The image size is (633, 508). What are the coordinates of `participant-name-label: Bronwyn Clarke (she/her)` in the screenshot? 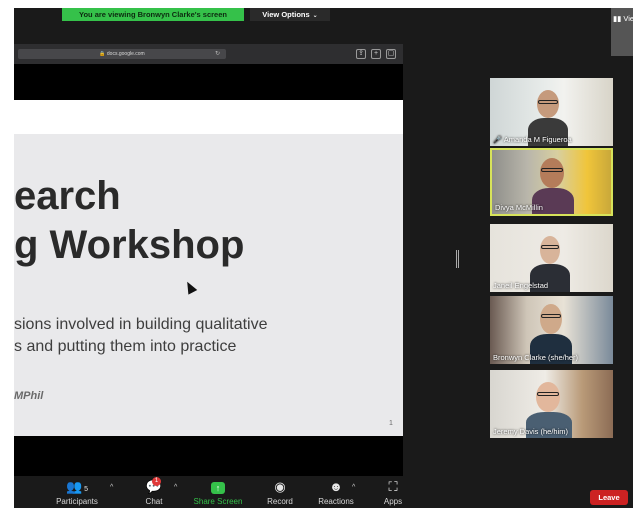 It's located at (536, 357).